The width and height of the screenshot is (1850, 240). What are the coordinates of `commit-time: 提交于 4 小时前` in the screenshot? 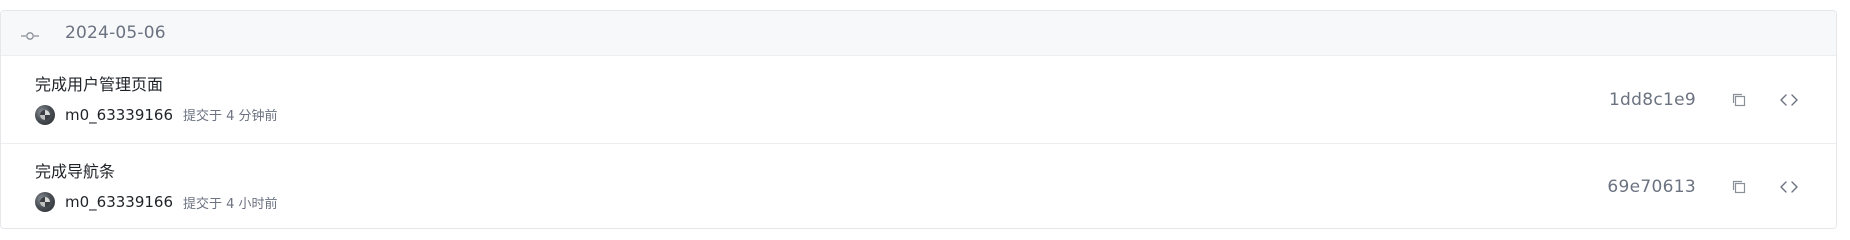 It's located at (230, 204).